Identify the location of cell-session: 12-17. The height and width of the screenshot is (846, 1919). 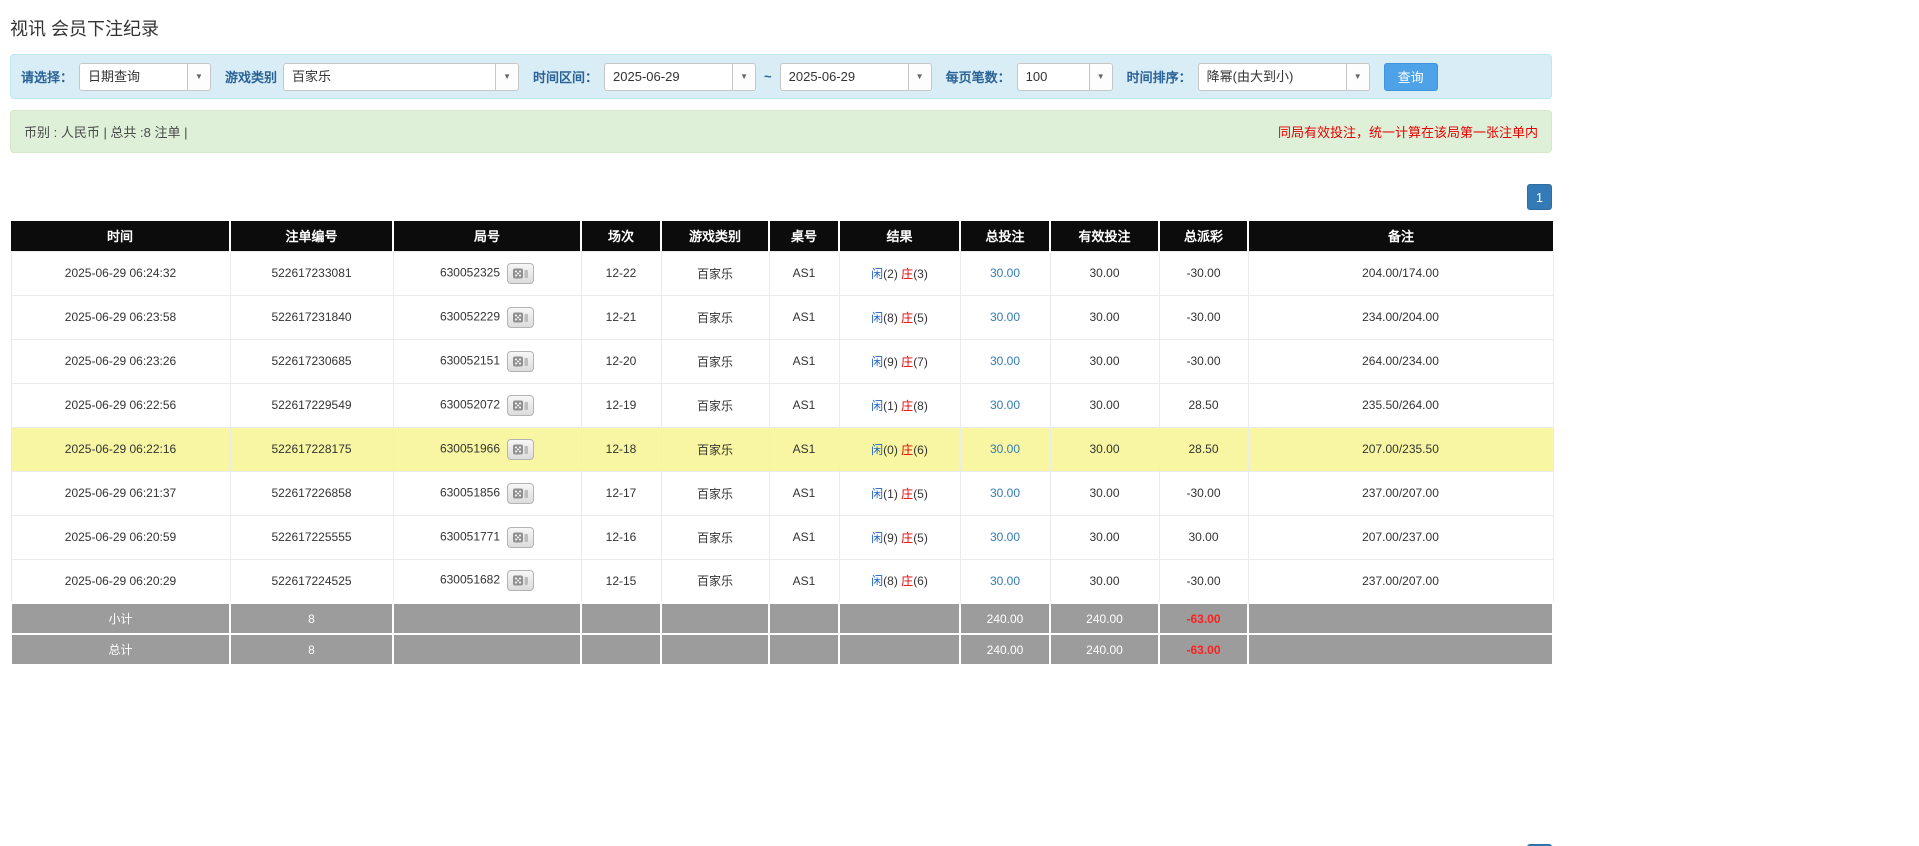
(621, 493).